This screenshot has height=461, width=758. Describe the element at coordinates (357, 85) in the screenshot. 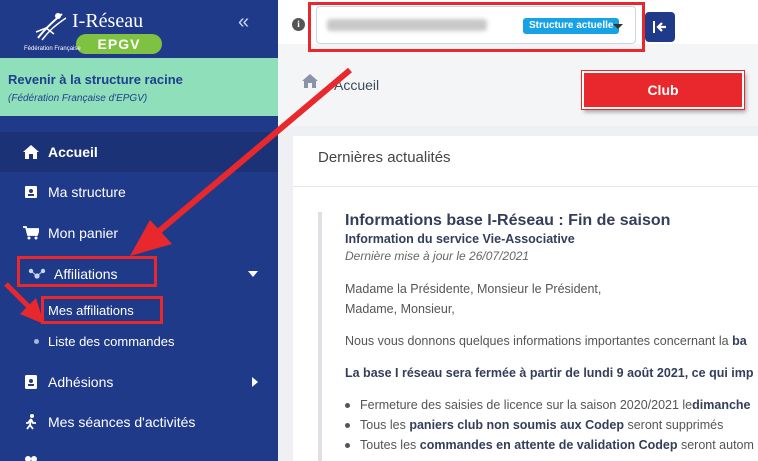

I see `breadcrumb-current: Accueil` at that location.